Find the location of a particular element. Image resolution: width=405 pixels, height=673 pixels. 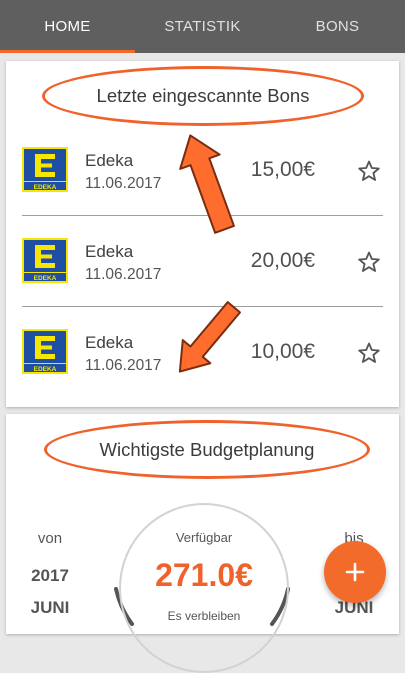

tab-home: HOME is located at coordinates (67, 26).